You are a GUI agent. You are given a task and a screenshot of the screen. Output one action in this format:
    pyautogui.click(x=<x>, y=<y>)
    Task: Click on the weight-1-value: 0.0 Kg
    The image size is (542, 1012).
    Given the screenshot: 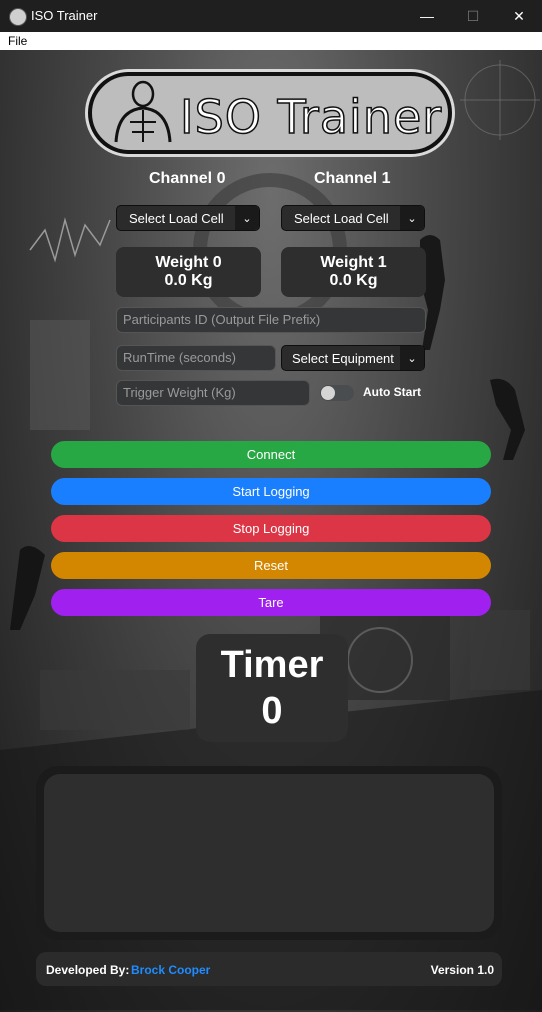 What is the action you would take?
    pyautogui.click(x=353, y=280)
    